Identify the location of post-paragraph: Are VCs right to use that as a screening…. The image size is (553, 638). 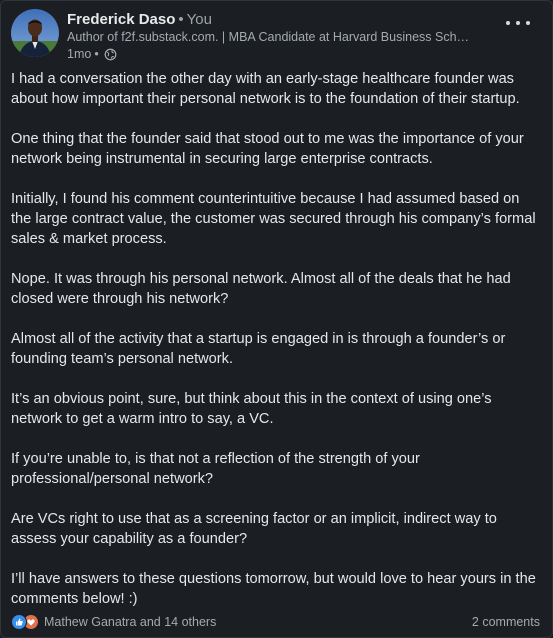
(254, 529).